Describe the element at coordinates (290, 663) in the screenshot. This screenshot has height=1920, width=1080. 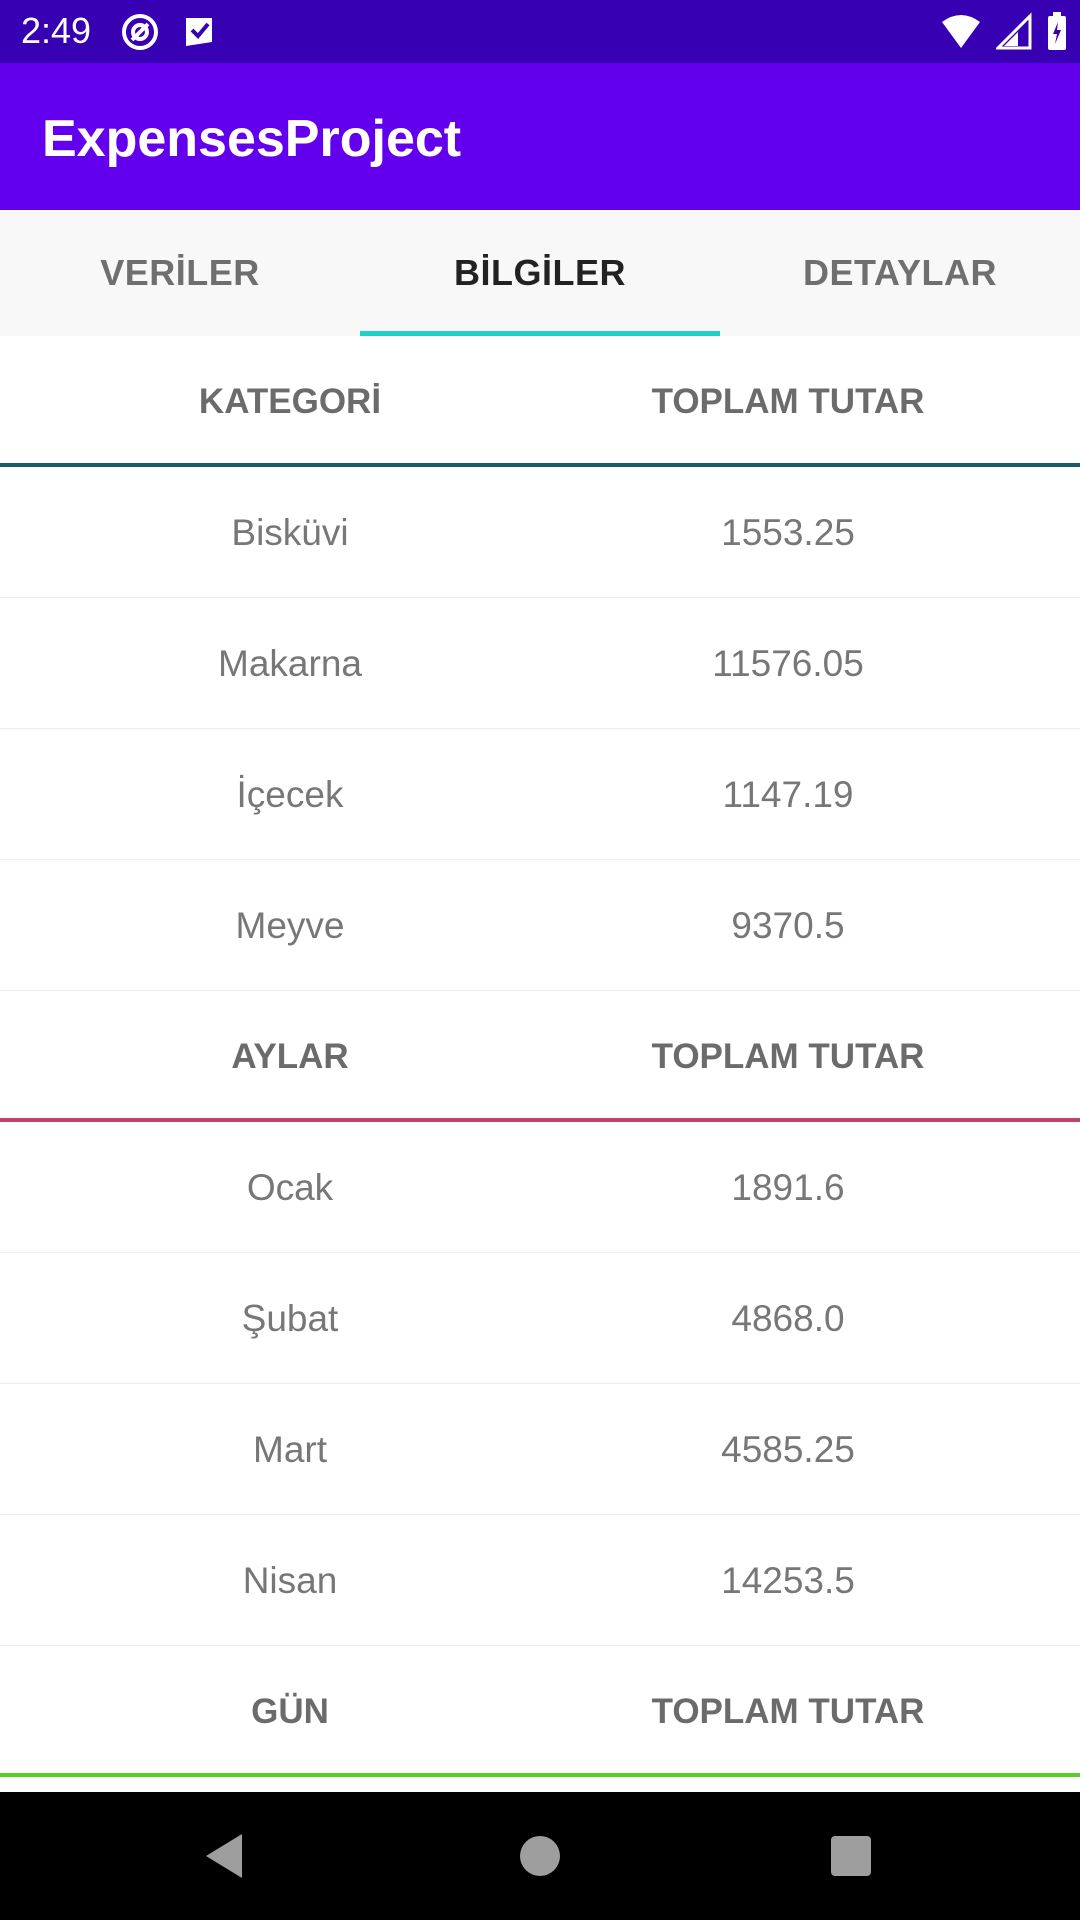
I see `category-cell: Makarna` at that location.